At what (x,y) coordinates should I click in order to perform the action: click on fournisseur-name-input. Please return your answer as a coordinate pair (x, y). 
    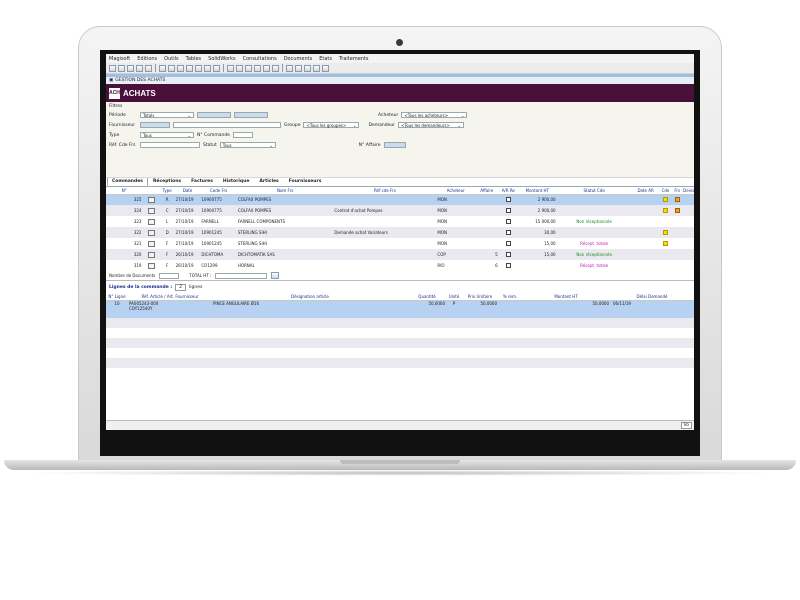
    Looking at the image, I should click on (227, 125).